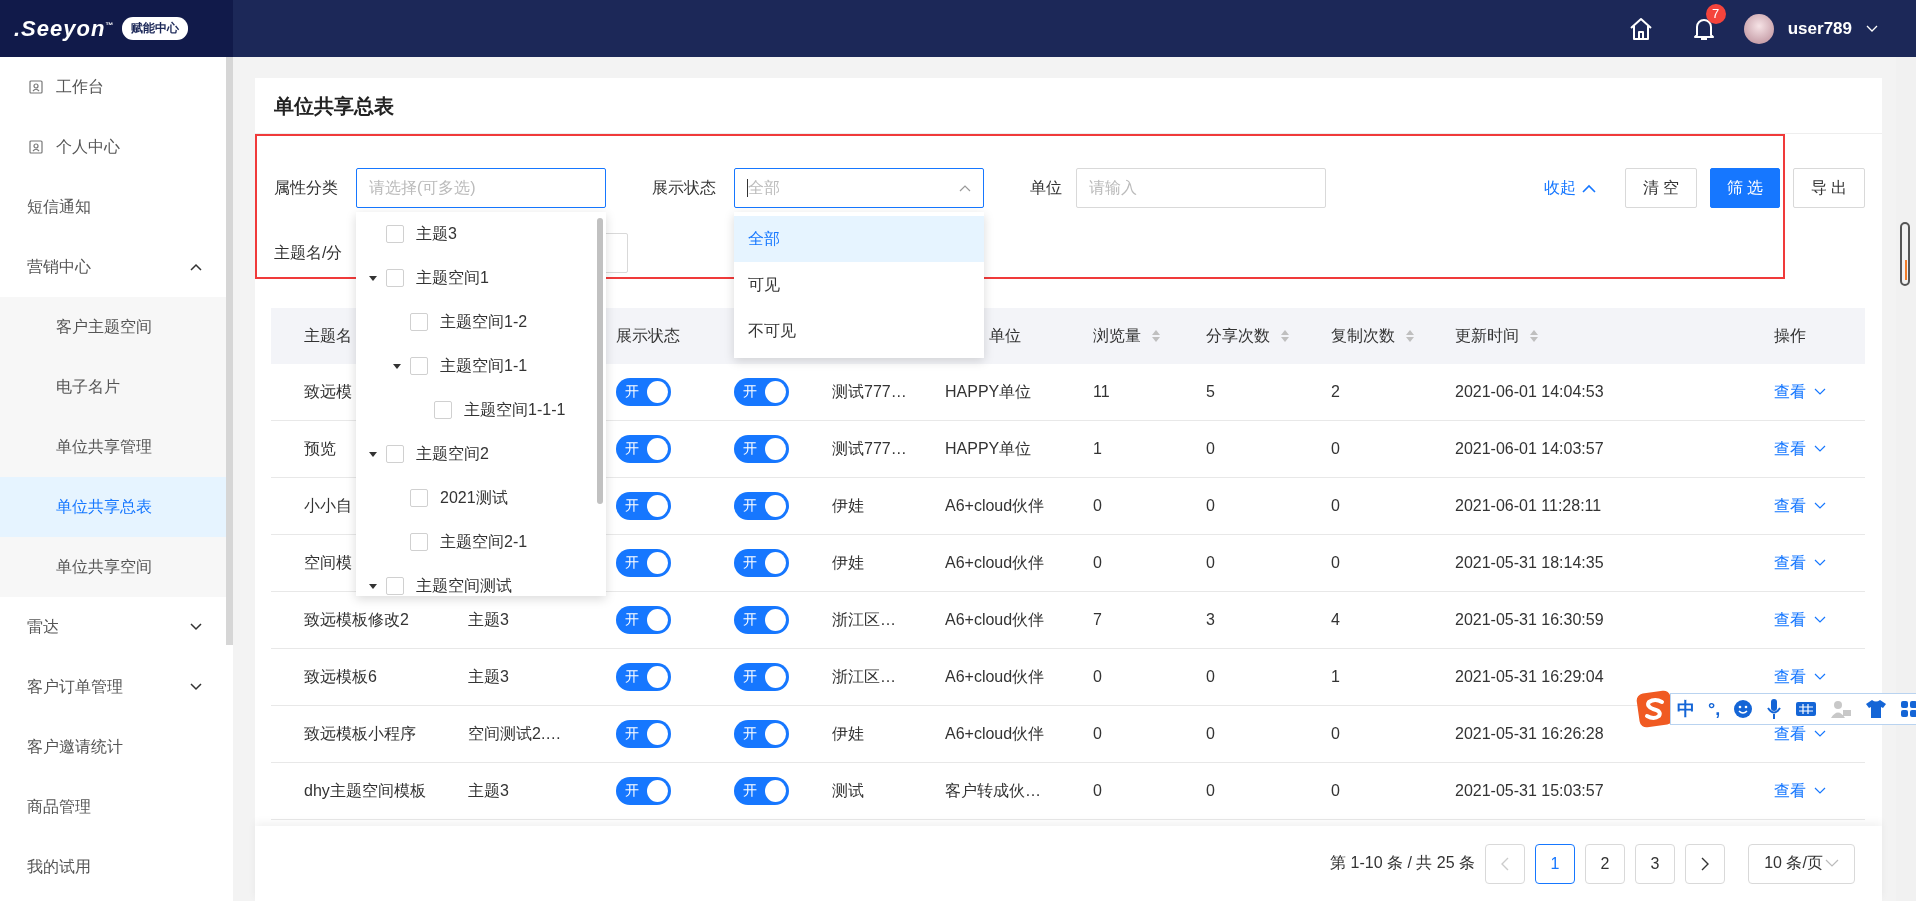 The height and width of the screenshot is (901, 1916). Describe the element at coordinates (1363, 335) in the screenshot. I see `column-header: 复制次数` at that location.